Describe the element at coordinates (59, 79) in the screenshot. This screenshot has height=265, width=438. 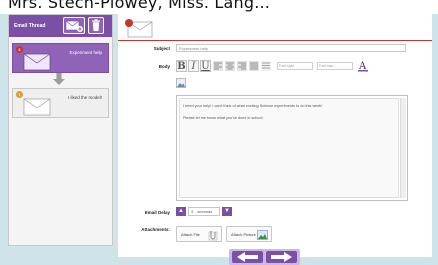
I see `arrow-down-icon` at that location.